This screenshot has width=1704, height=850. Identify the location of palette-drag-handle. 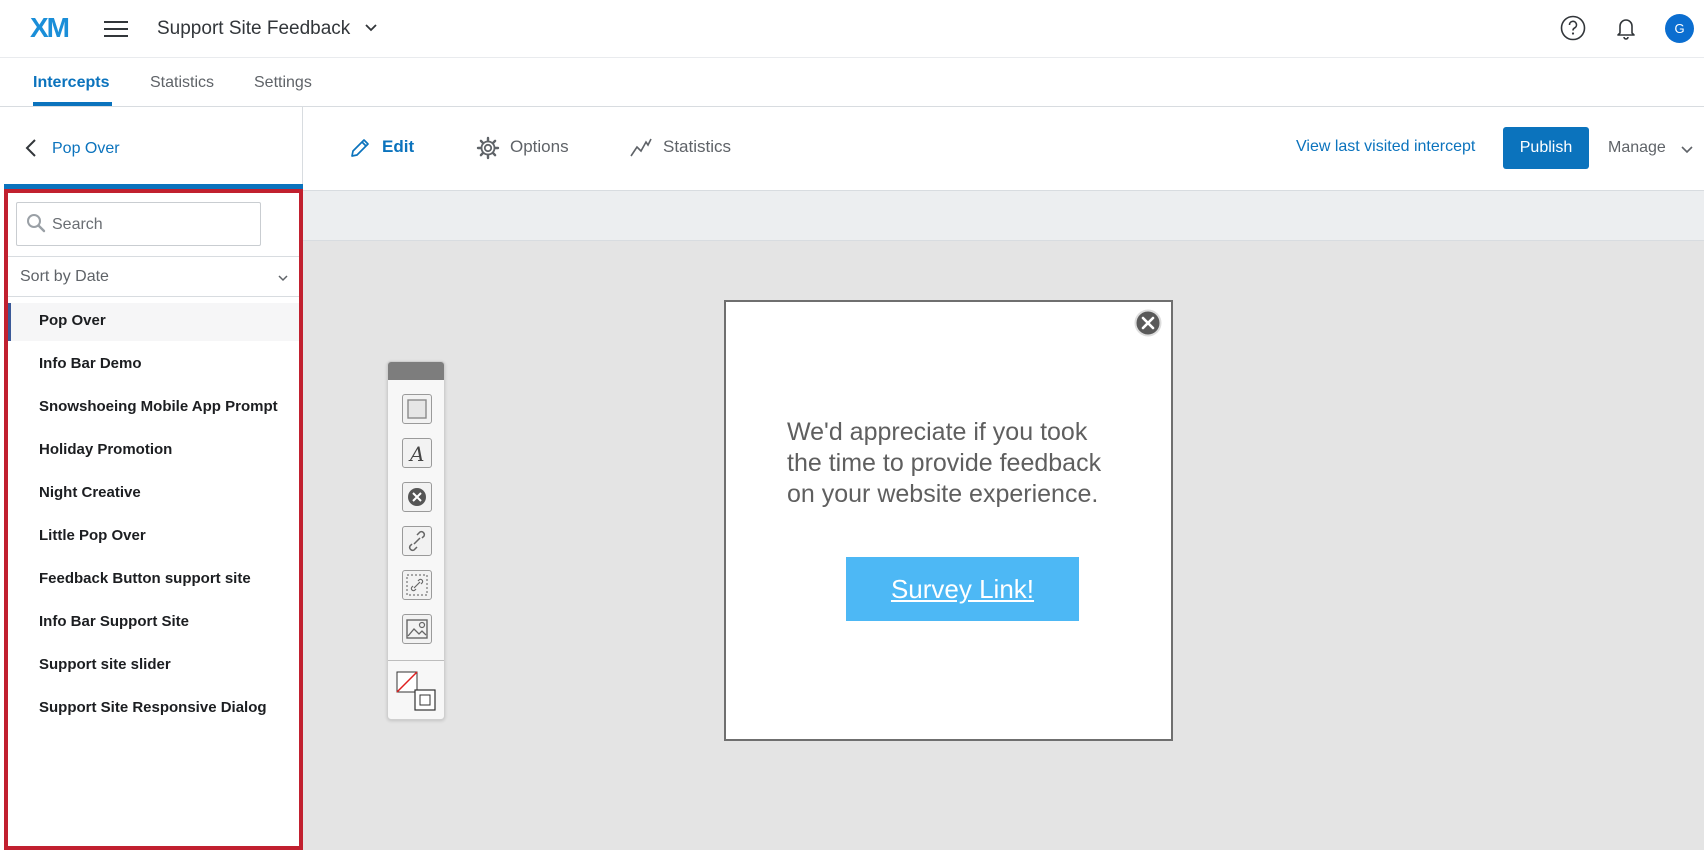
(416, 371).